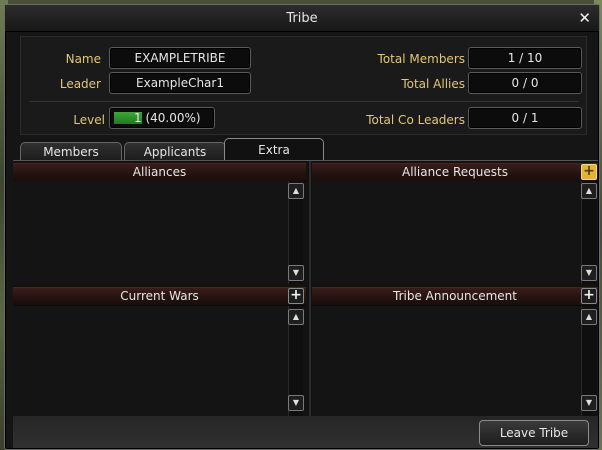 This screenshot has width=602, height=450. Describe the element at coordinates (525, 58) in the screenshot. I see `total-members-field: 1 / 10` at that location.